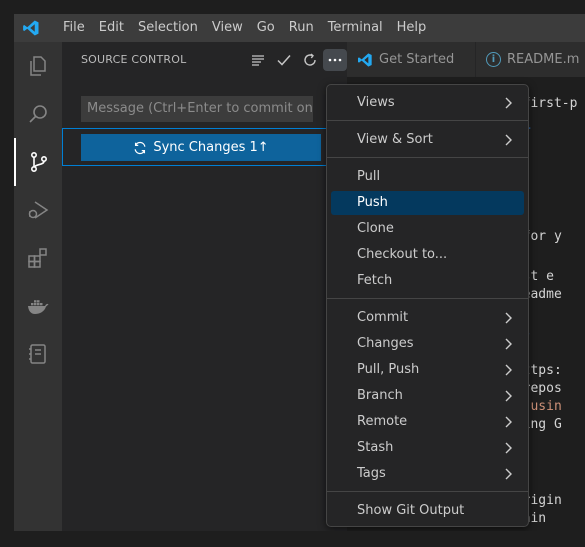 The width and height of the screenshot is (585, 547). What do you see at coordinates (371, 473) in the screenshot?
I see `menu-item-label: Tags` at bounding box center [371, 473].